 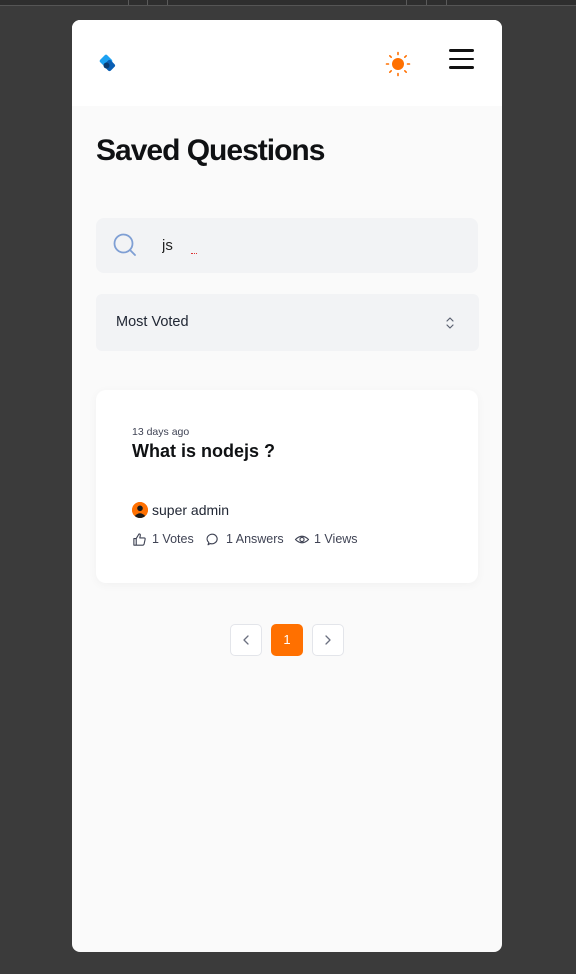 I want to click on top-navbar, so click(x=287, y=63).